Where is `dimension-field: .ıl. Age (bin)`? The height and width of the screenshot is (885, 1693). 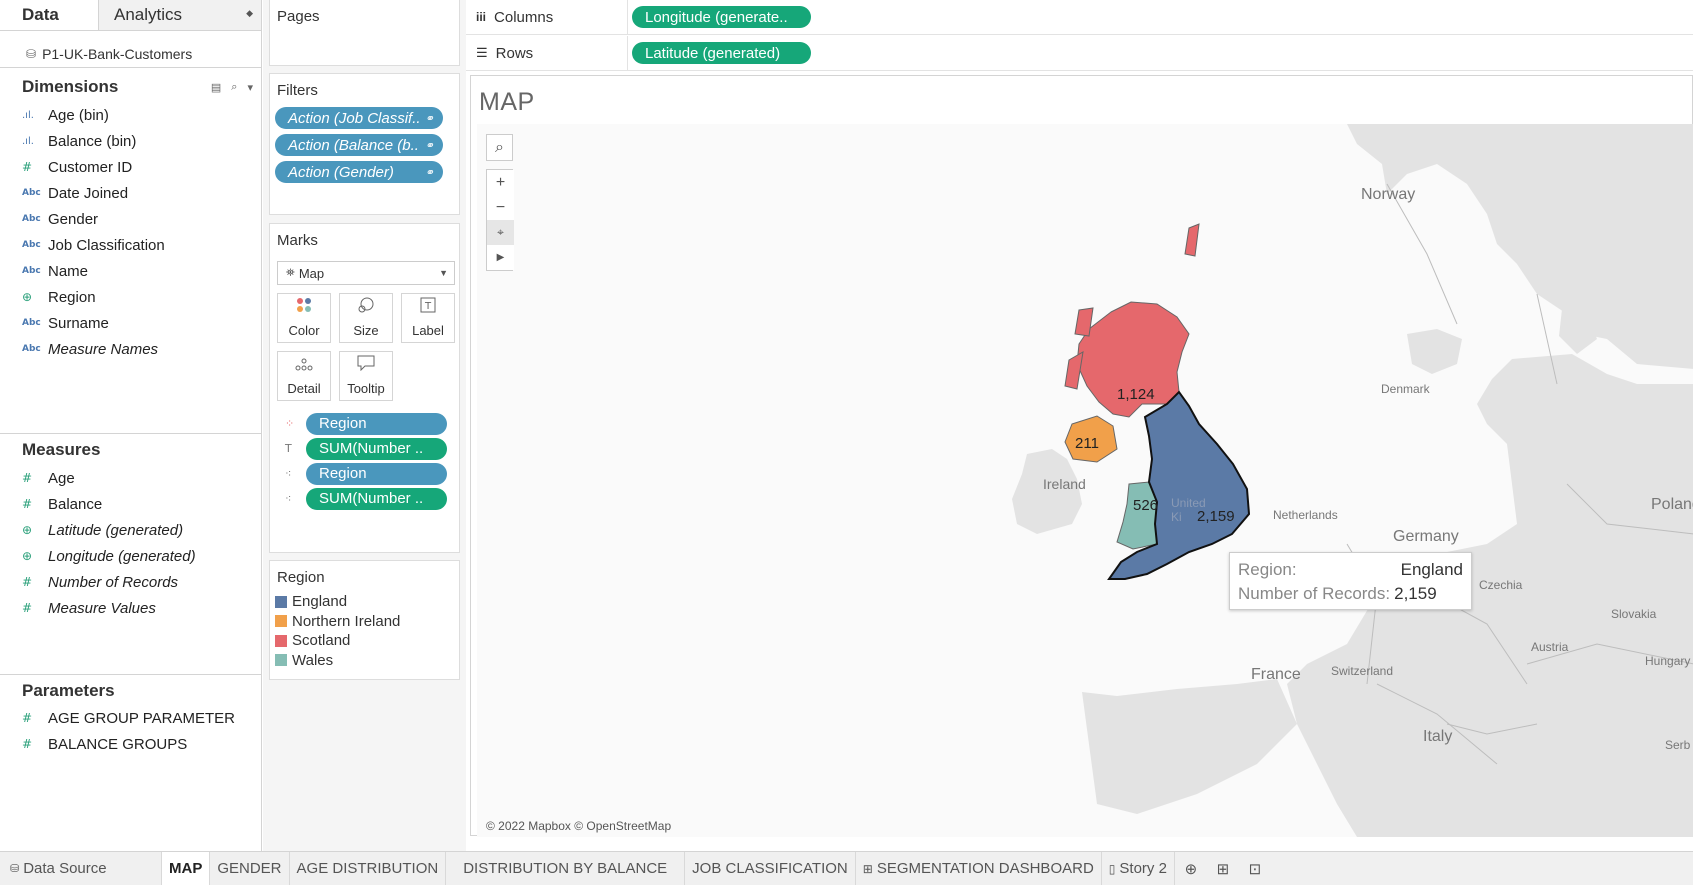
dimension-field: .ıl. Age (bin) is located at coordinates (130, 115).